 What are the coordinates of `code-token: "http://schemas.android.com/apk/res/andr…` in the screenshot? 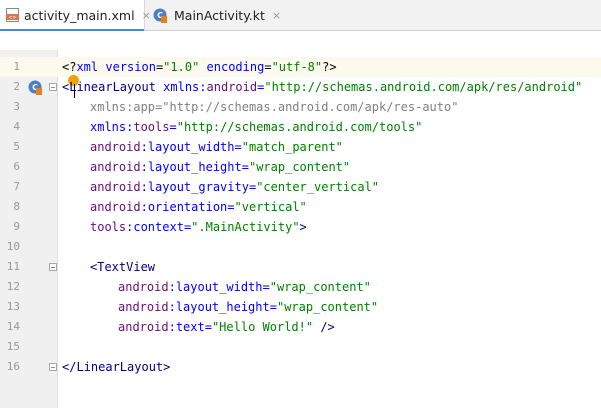 It's located at (423, 87).